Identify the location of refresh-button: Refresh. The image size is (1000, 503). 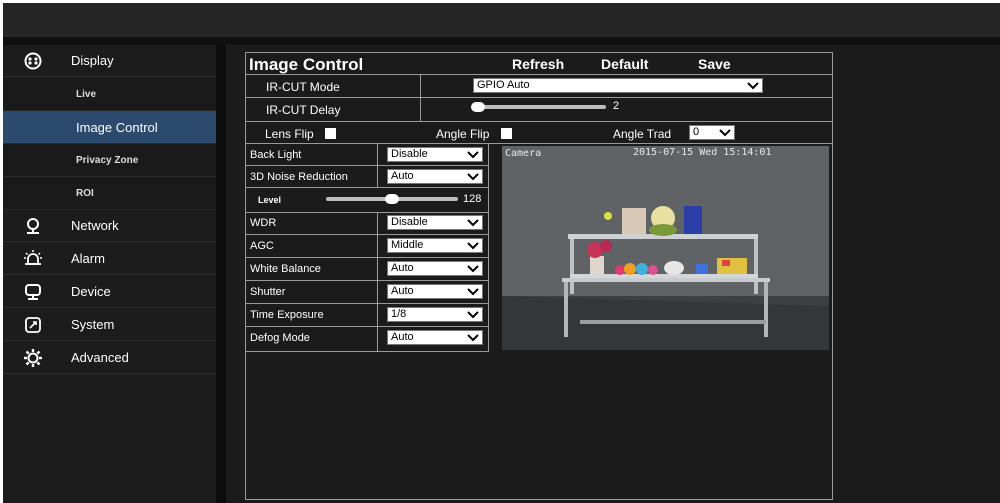
(538, 64).